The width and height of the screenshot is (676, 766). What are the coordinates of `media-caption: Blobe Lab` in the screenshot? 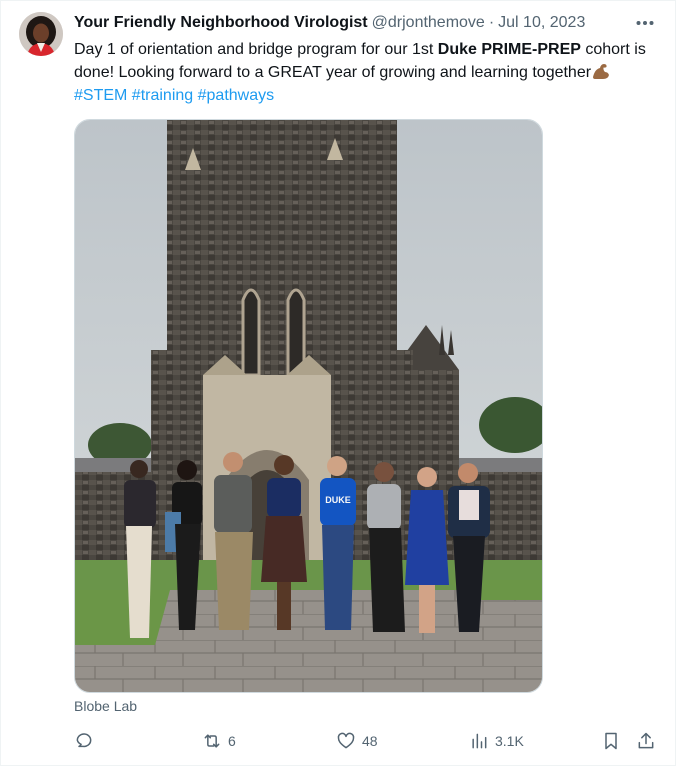 It's located at (105, 706).